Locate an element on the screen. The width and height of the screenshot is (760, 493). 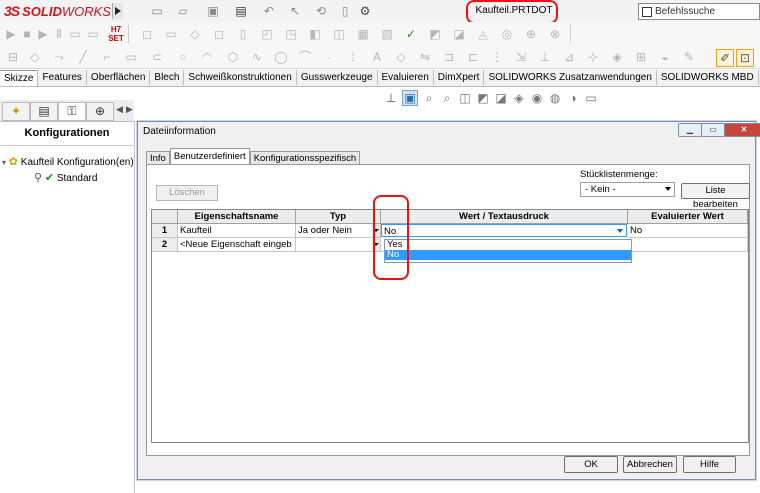
delete-button: Löschen is located at coordinates (187, 193).